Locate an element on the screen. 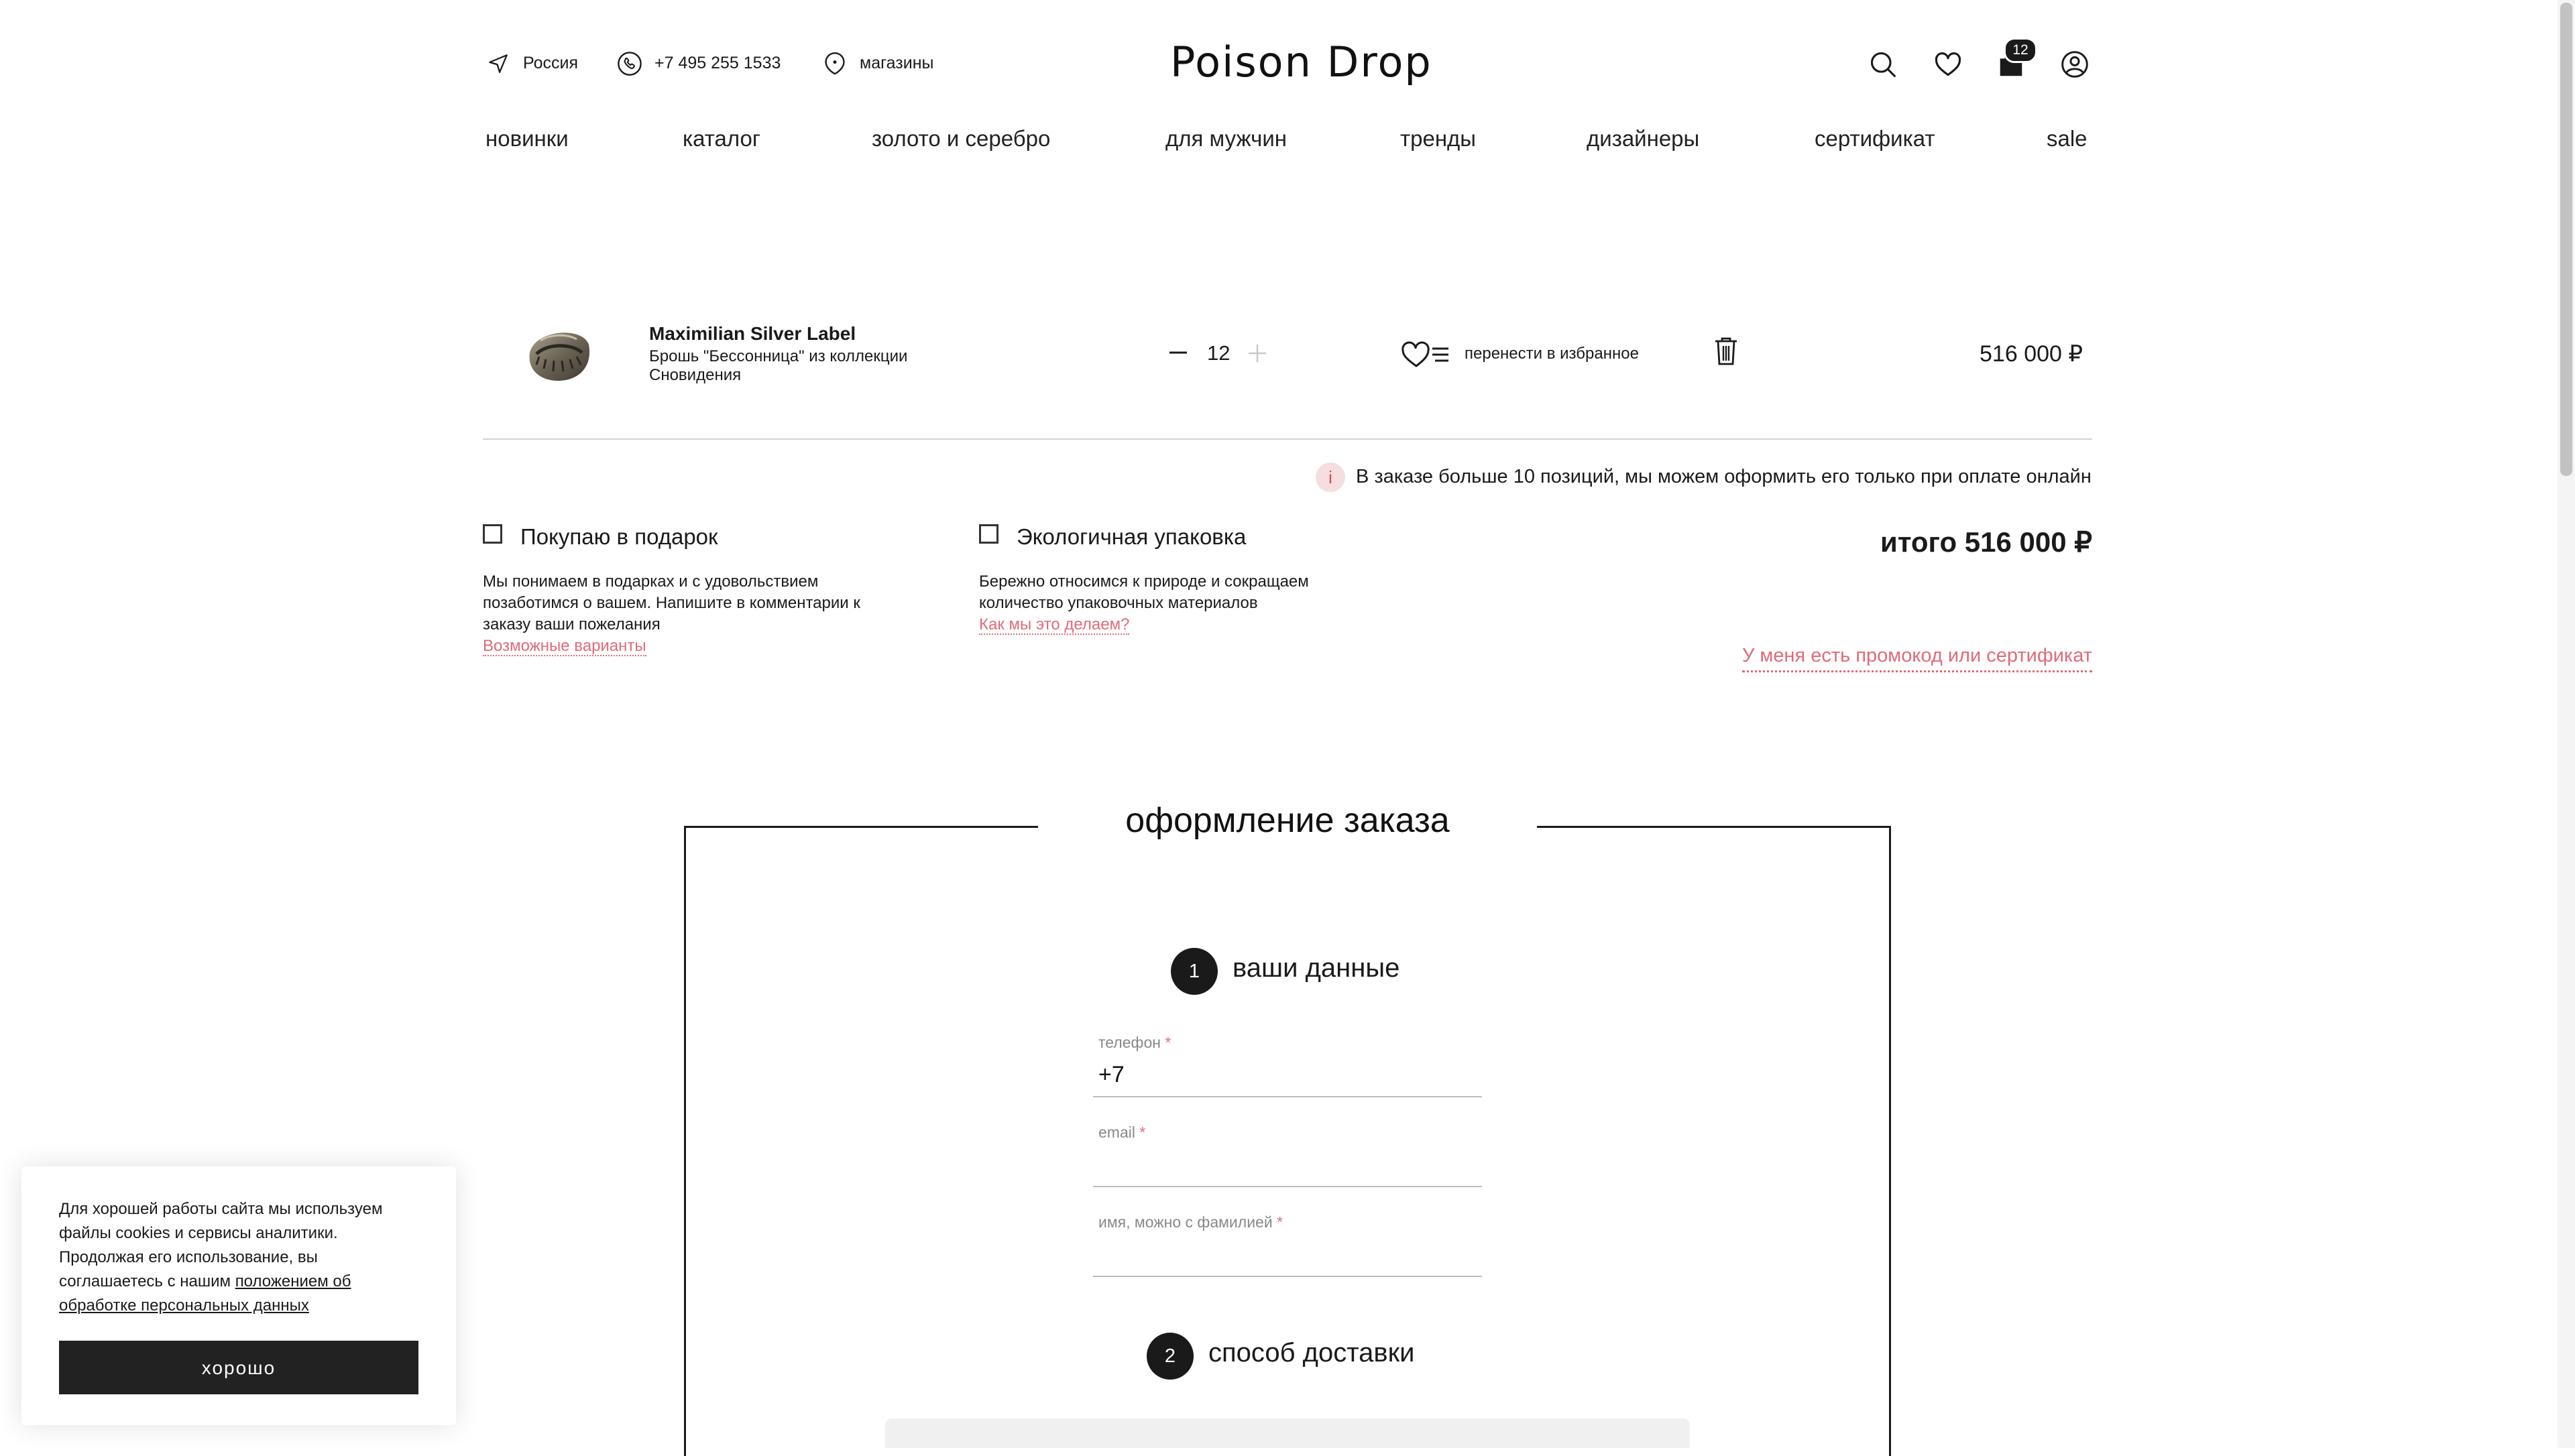  order-total: итого 516 000 ₽ is located at coordinates (1986, 542).